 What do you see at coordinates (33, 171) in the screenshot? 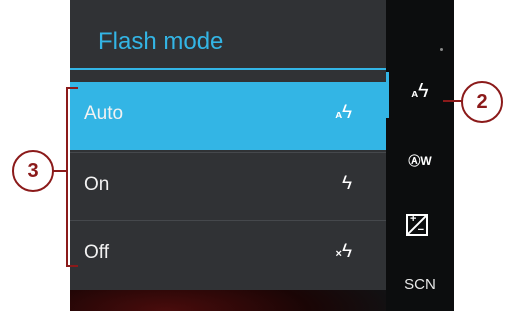
I see `callout-3: 3` at bounding box center [33, 171].